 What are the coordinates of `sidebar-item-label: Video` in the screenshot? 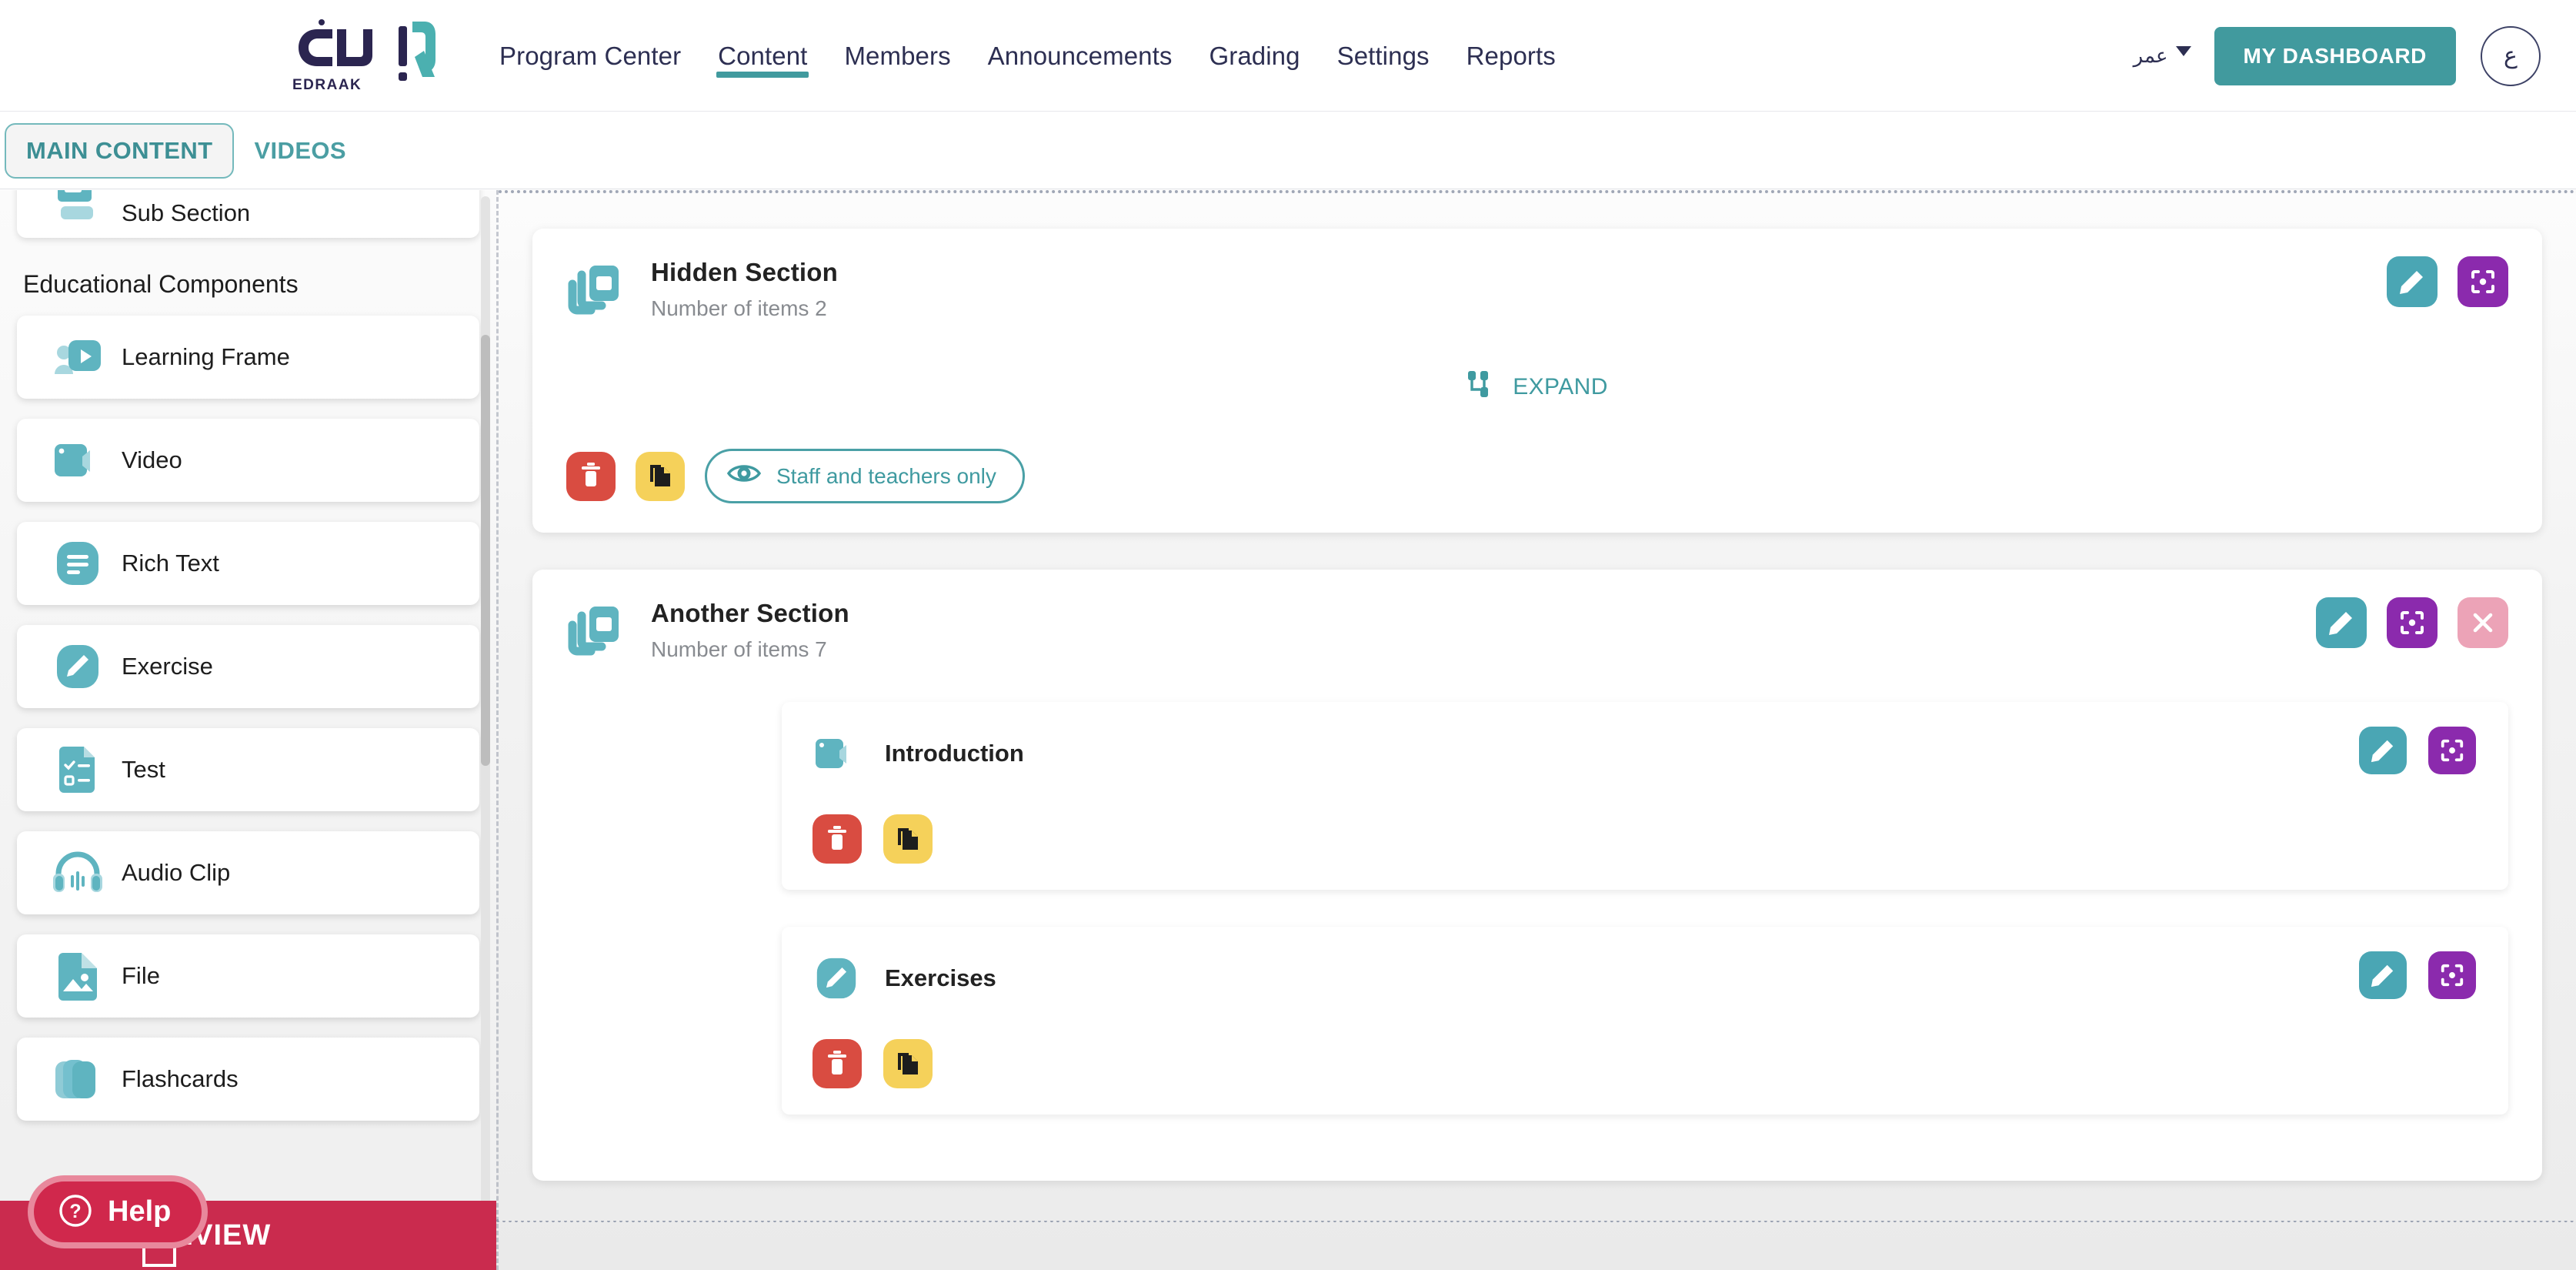 It's located at (152, 459).